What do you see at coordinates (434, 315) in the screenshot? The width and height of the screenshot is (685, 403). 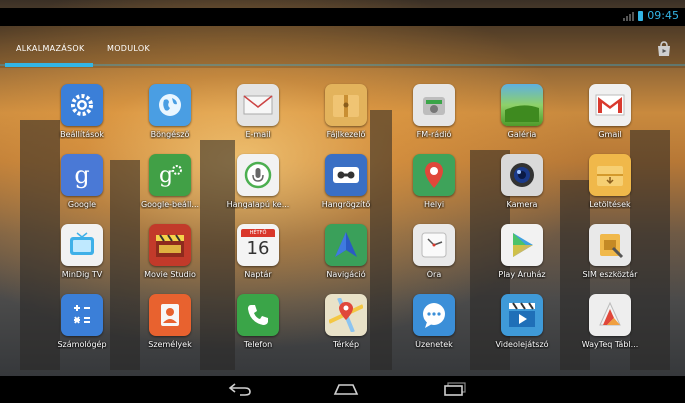 I see `messages-icon` at bounding box center [434, 315].